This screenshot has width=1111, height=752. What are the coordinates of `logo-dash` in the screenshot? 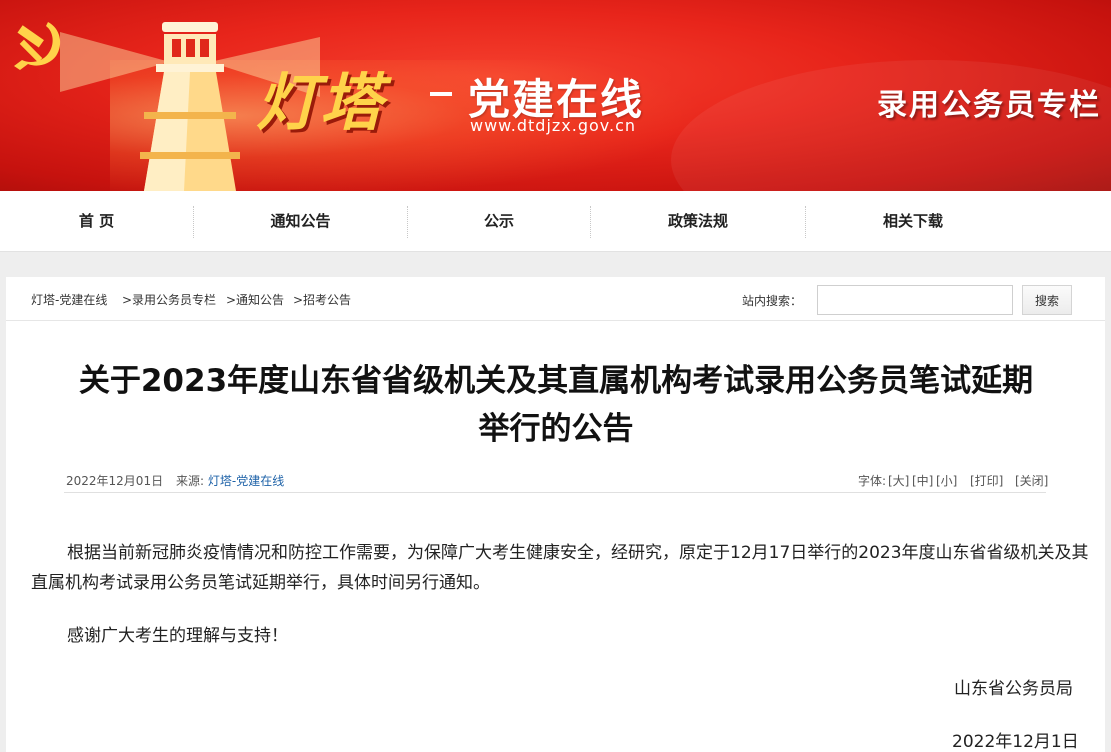 It's located at (441, 94).